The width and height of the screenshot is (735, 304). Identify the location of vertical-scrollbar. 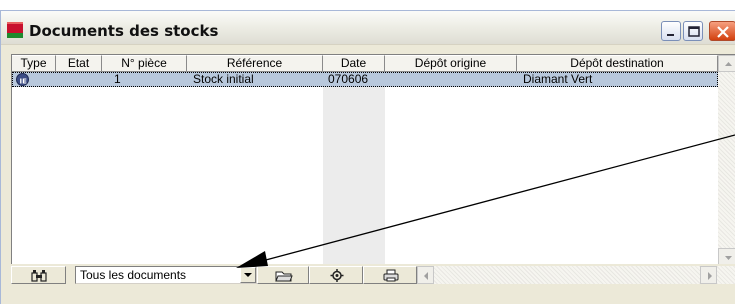
(726, 159).